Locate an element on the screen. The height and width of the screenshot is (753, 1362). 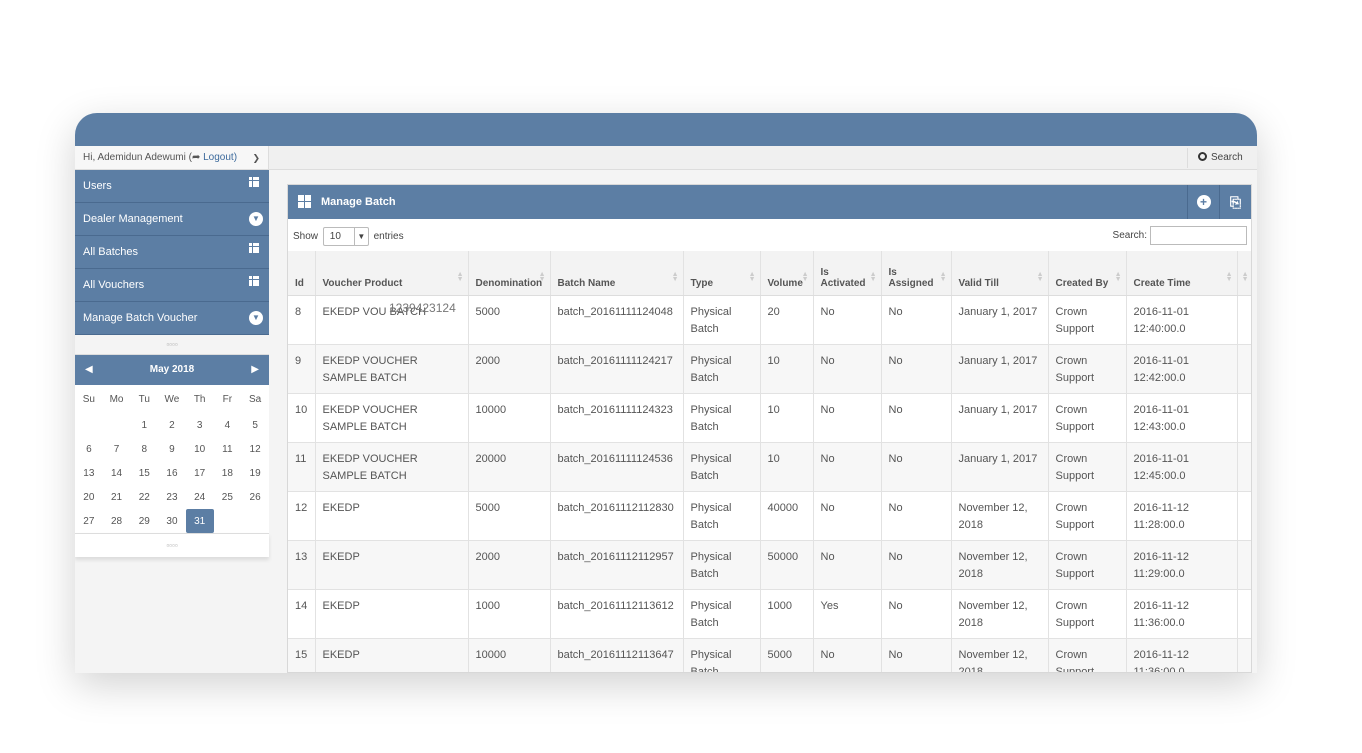
sort-arrows-icon: ▲ ▼ is located at coordinates (1229, 276).